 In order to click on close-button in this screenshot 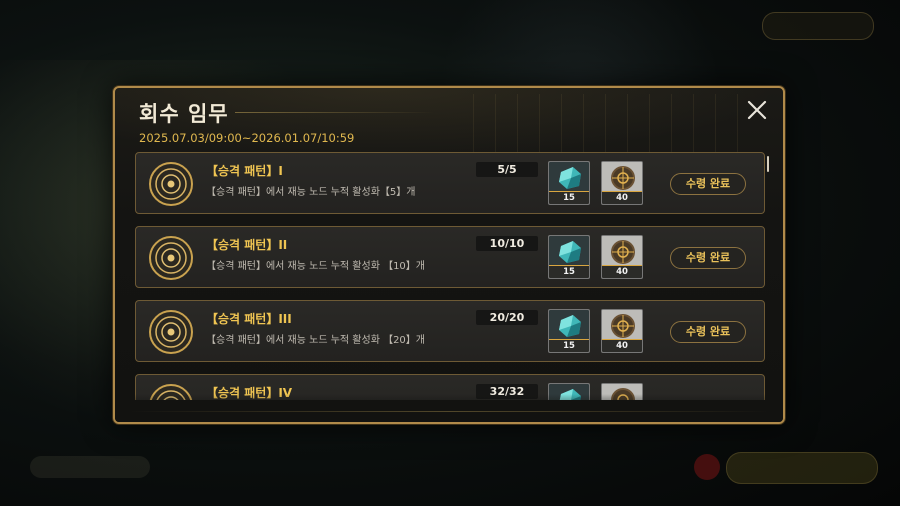, I will do `click(757, 110)`.